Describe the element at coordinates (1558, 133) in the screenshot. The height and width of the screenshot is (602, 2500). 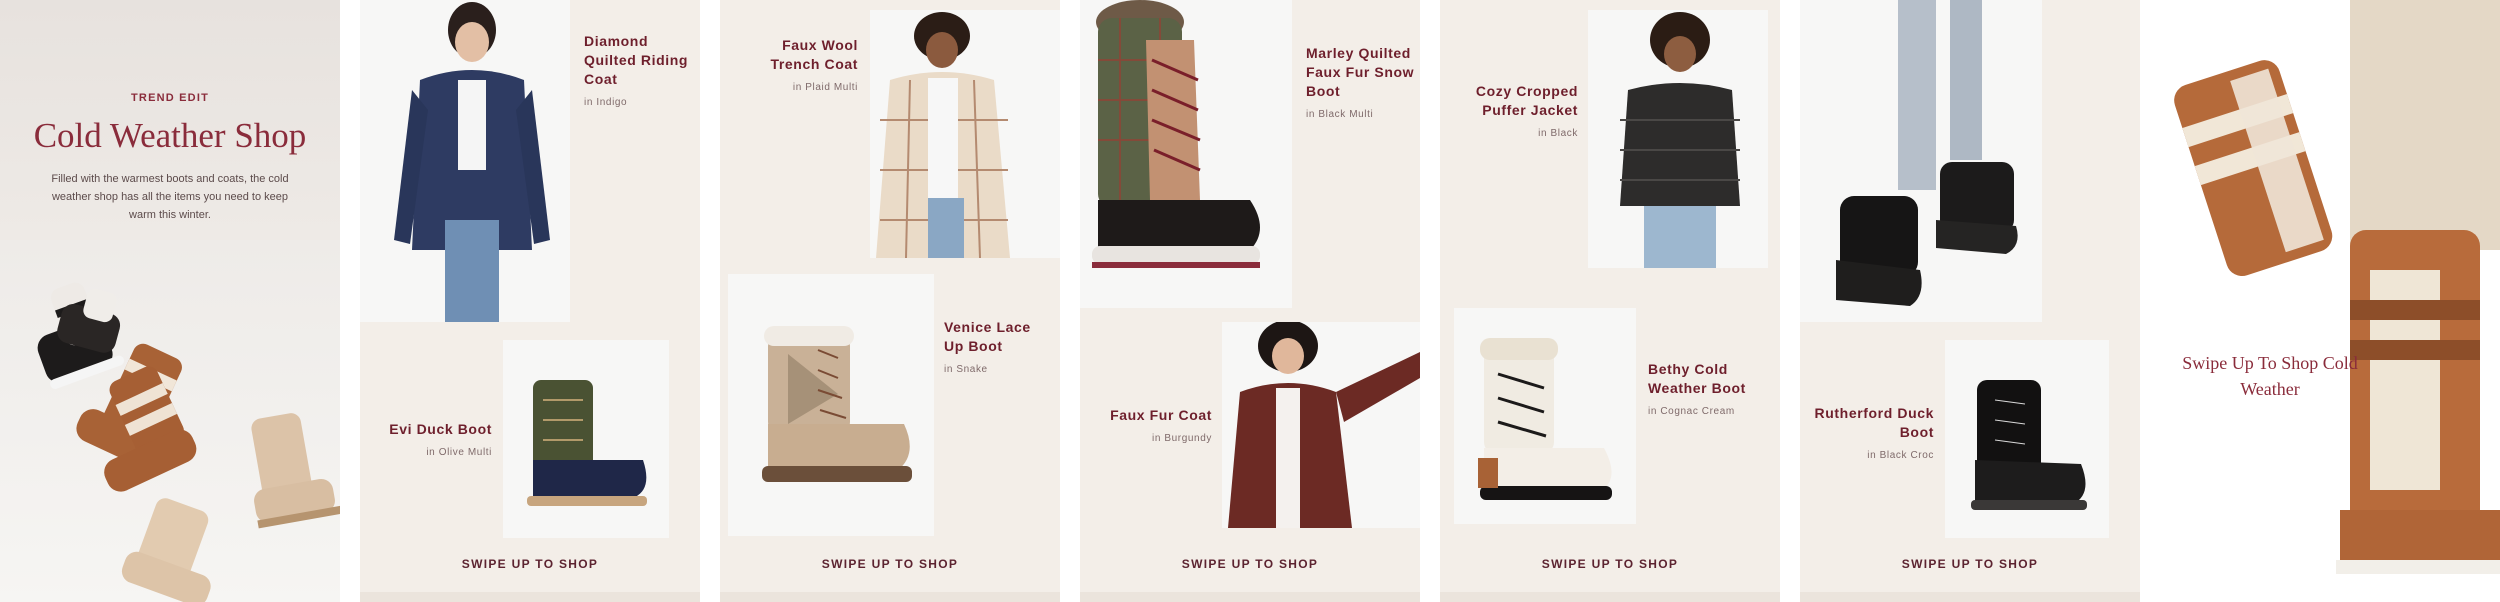
I see `product-color: in Black` at that location.